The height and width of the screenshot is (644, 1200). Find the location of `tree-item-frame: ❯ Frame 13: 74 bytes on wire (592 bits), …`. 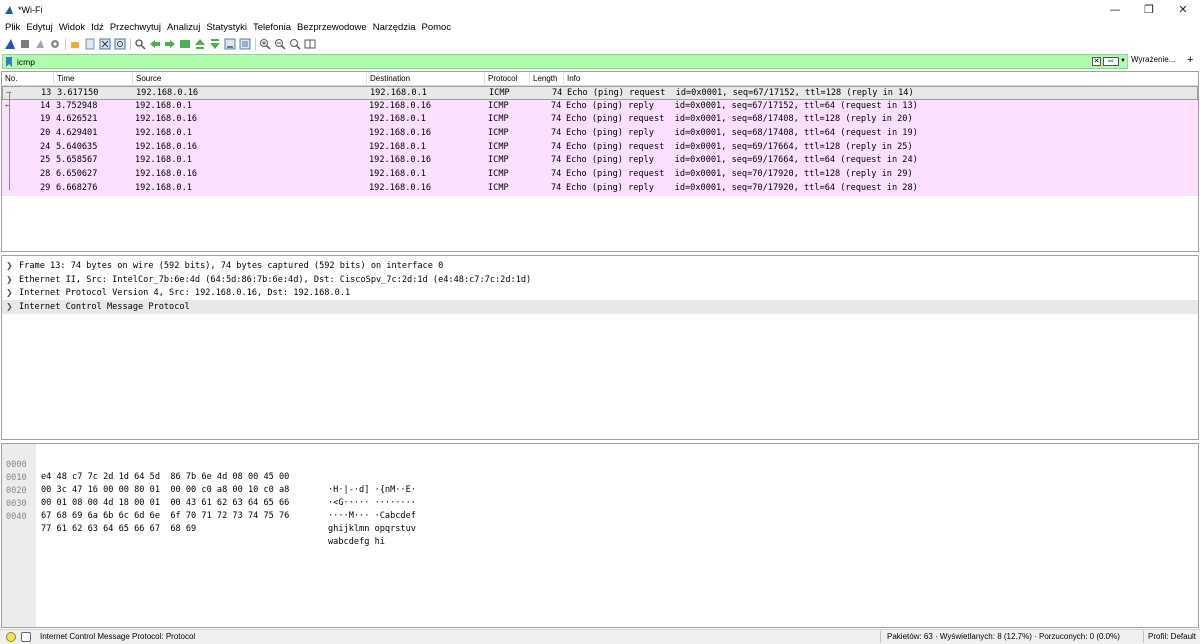

tree-item-frame: ❯ Frame 13: 74 bytes on wire (592 bits), … is located at coordinates (600, 266).